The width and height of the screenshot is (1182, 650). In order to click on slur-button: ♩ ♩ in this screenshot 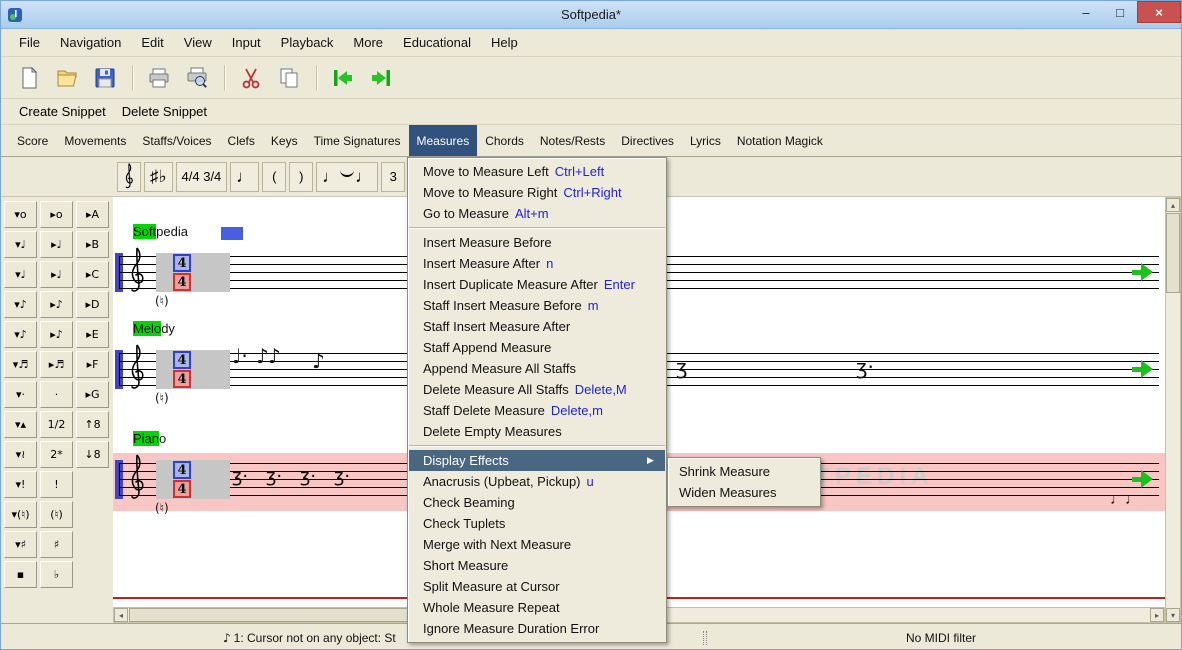, I will do `click(347, 176)`.